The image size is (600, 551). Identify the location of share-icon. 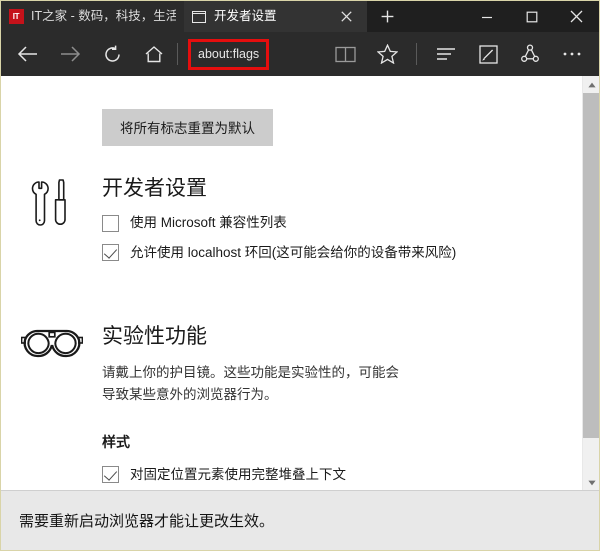
(530, 53).